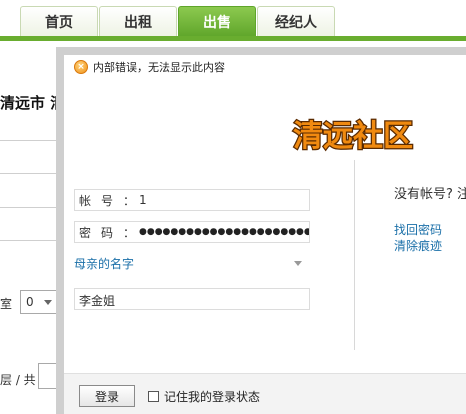 The width and height of the screenshot is (466, 414). Describe the element at coordinates (233, 38) in the screenshot. I see `nav-underline-bar` at that location.